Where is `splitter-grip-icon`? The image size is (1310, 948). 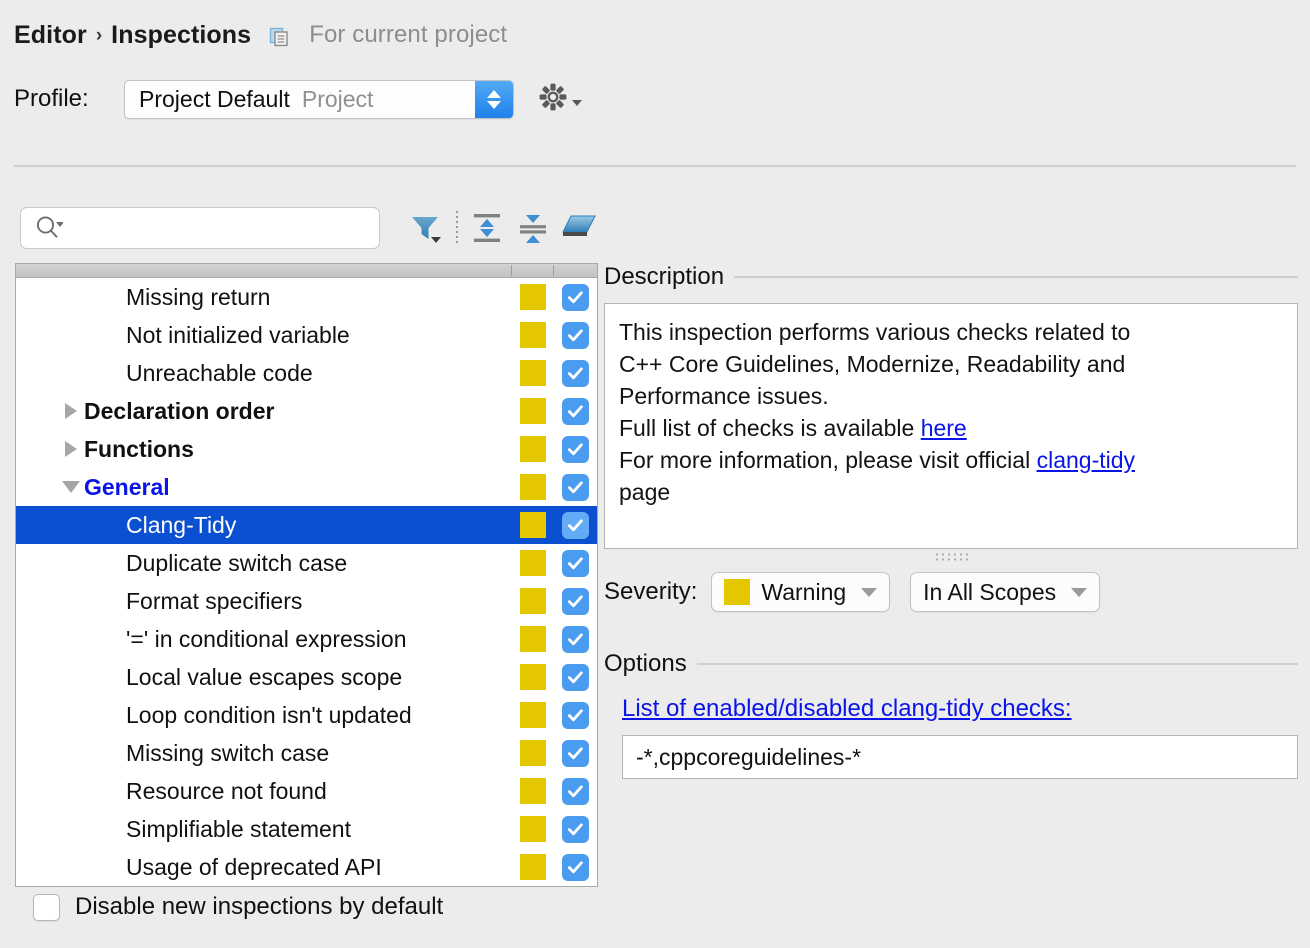
splitter-grip-icon is located at coordinates (951, 556).